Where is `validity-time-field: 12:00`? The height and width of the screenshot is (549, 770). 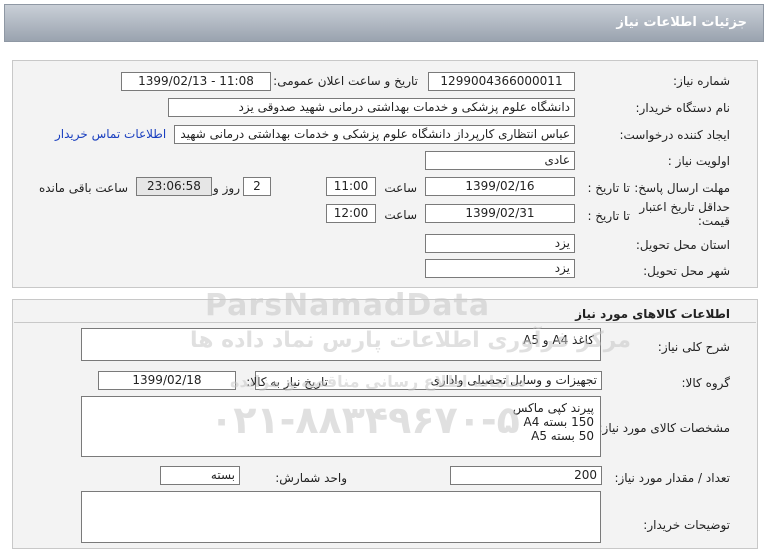
validity-time-field: 12:00 is located at coordinates (351, 213).